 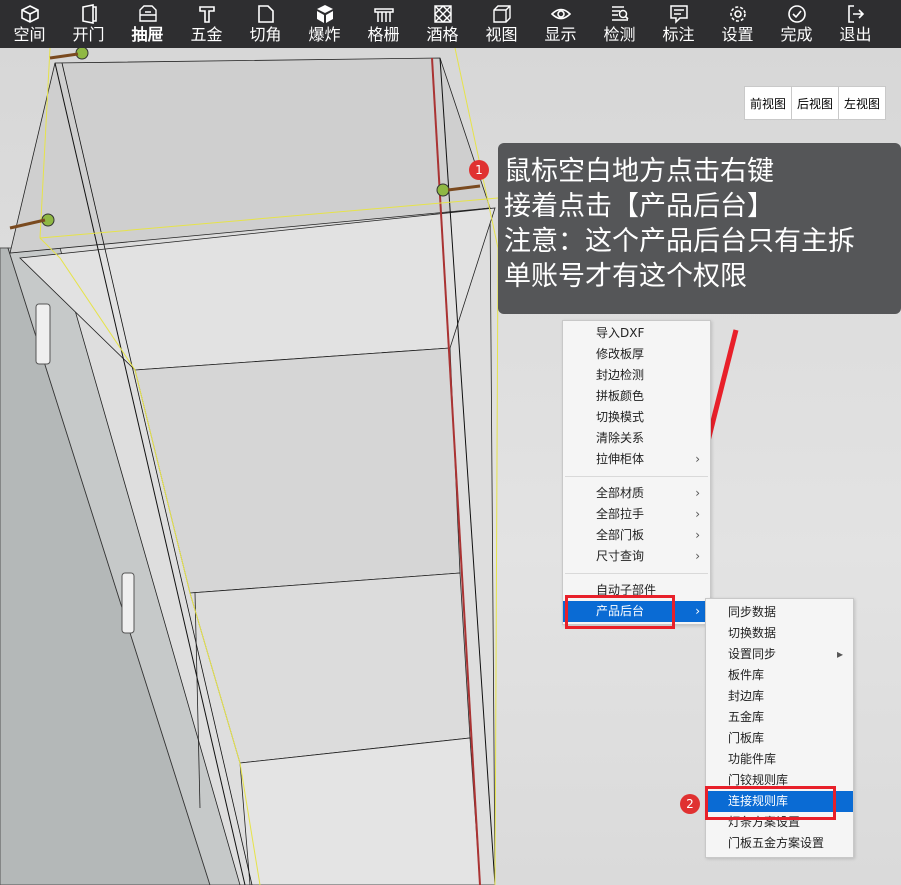 What do you see at coordinates (690, 804) in the screenshot?
I see `step-badge-2: 2` at bounding box center [690, 804].